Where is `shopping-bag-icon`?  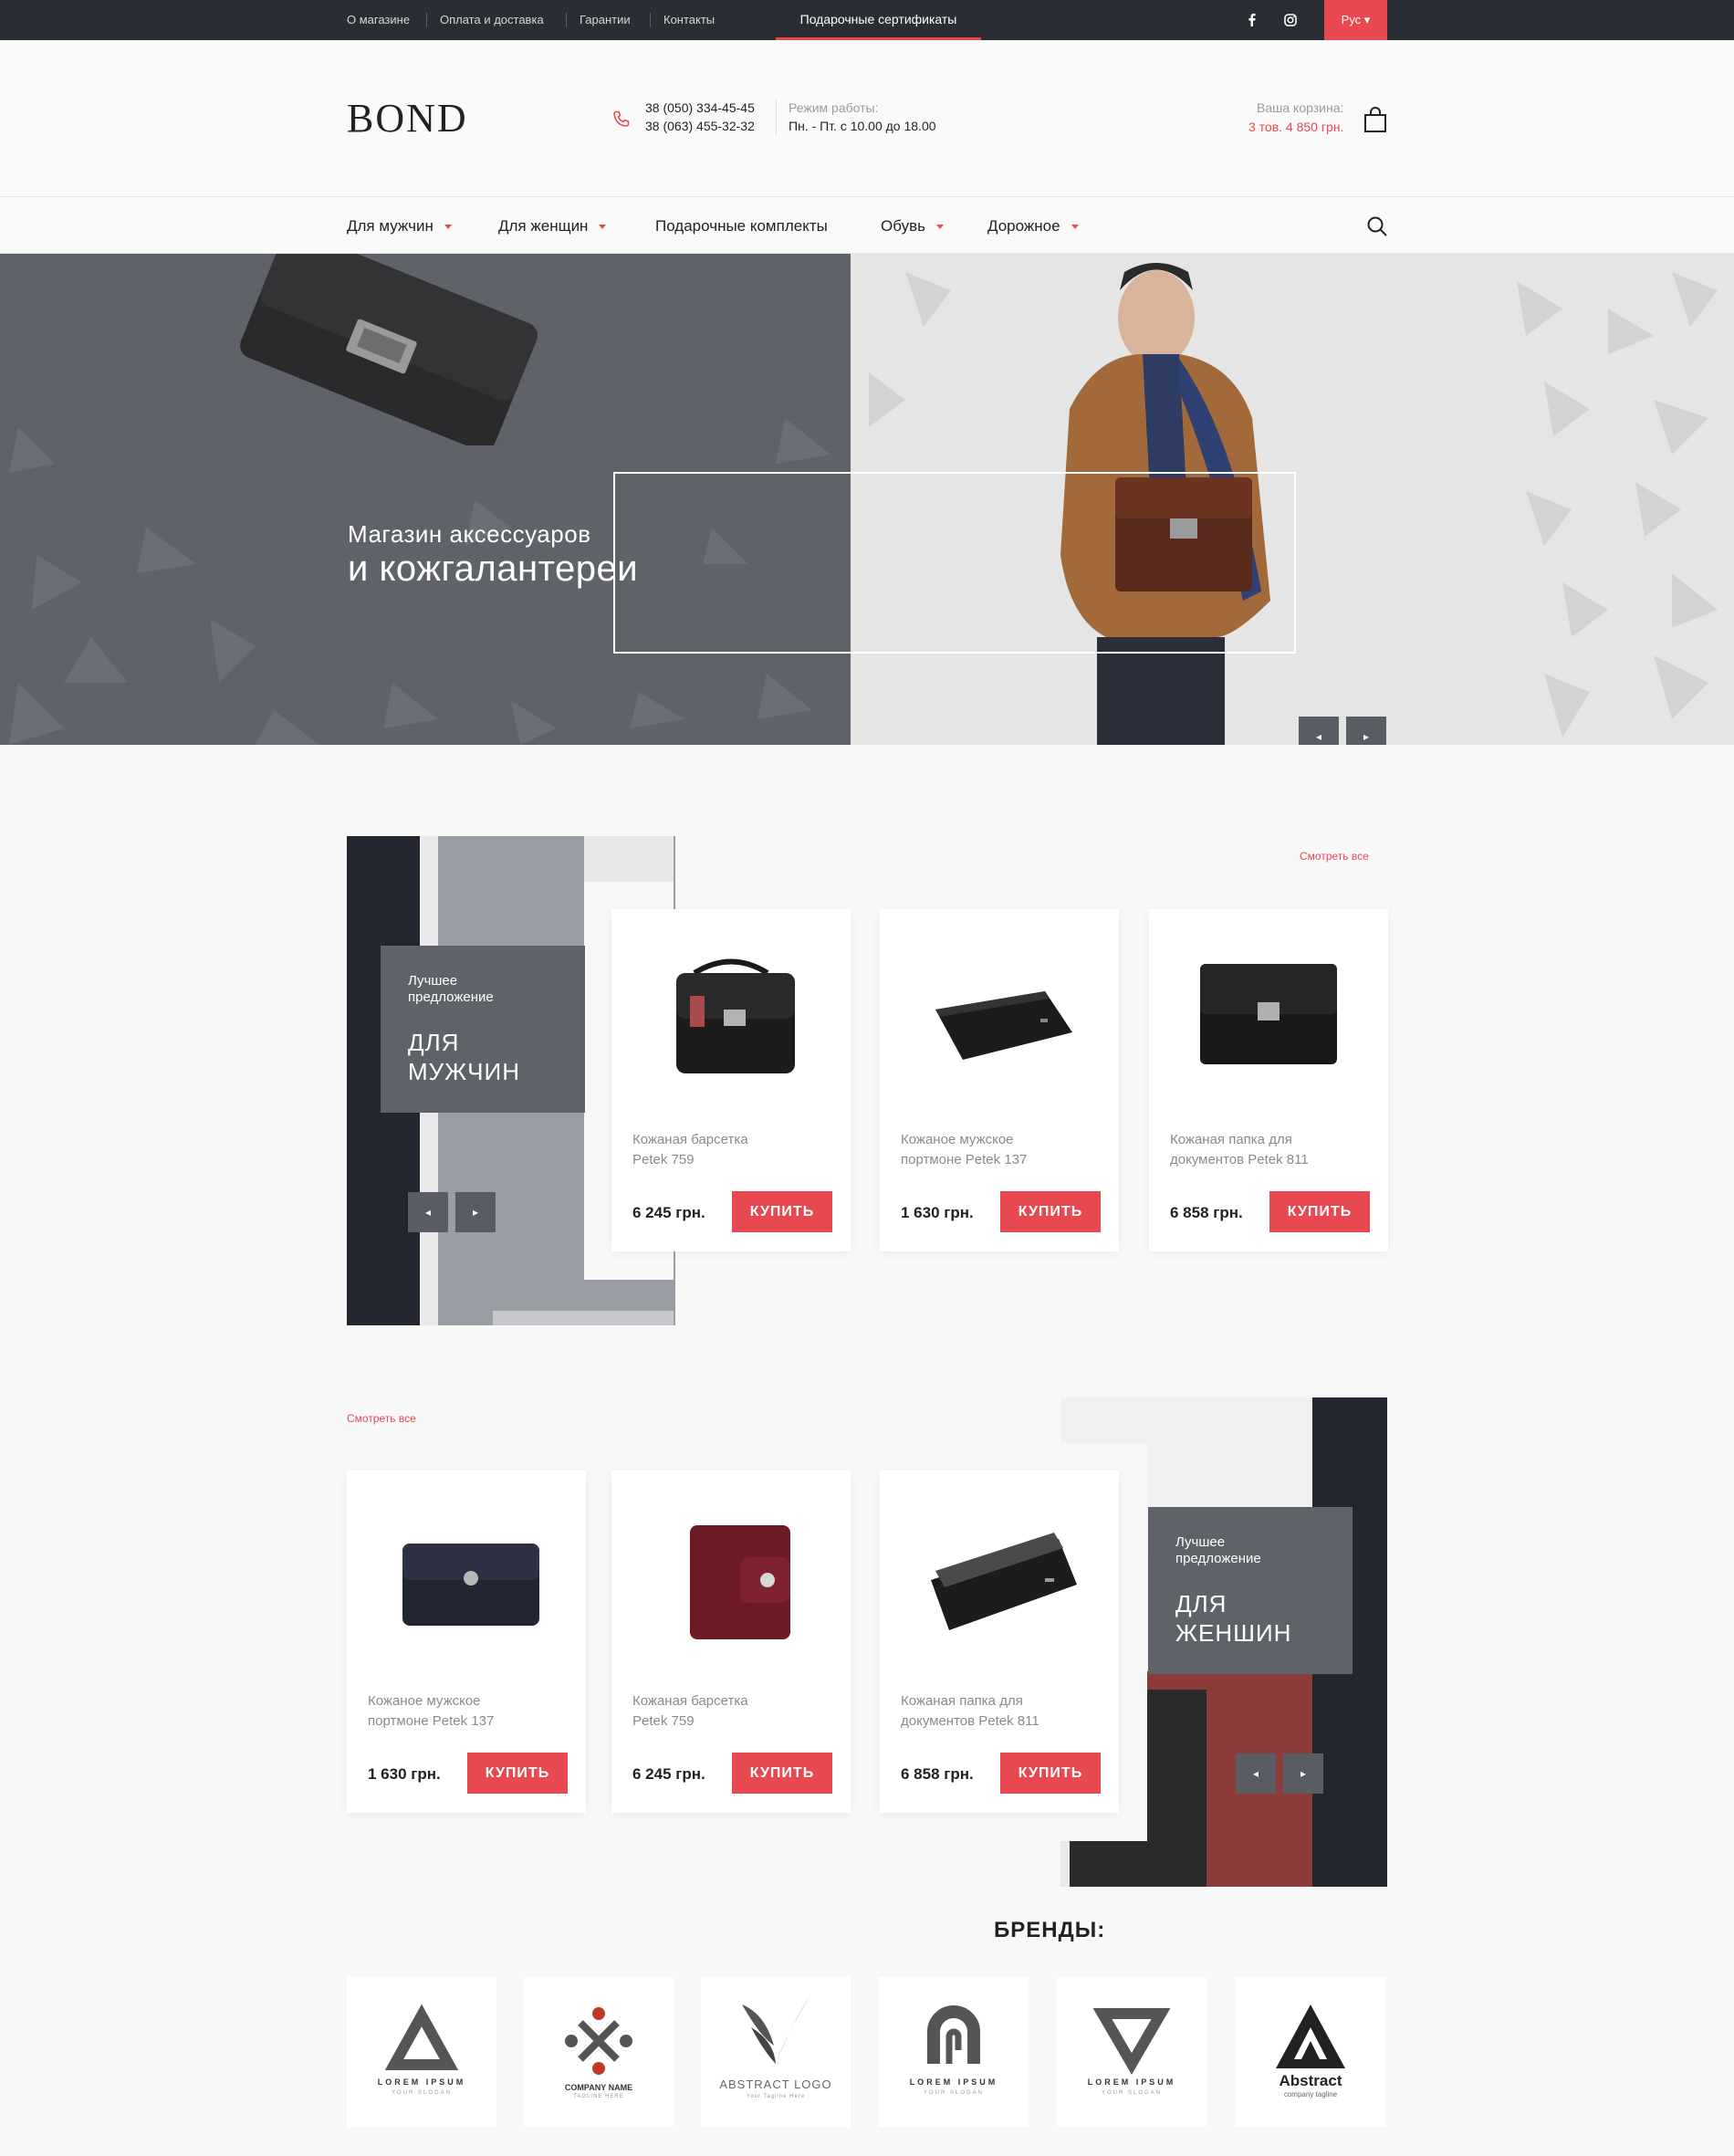
shopping-bag-icon is located at coordinates (1375, 120).